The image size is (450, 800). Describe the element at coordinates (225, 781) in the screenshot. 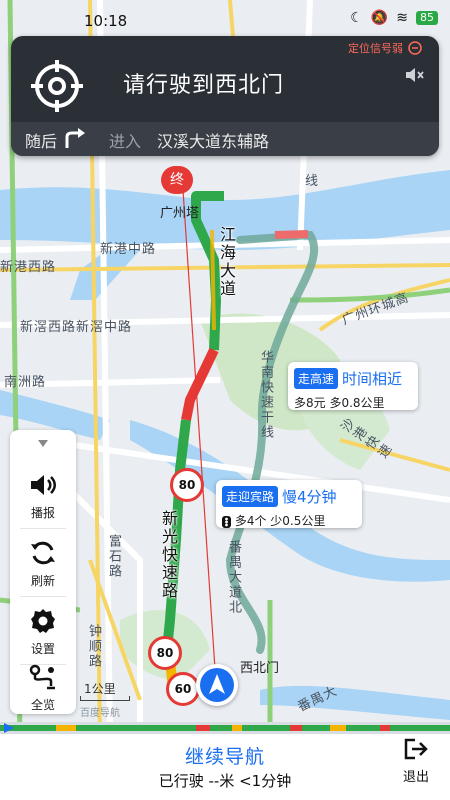

I see `trip-stats: 已行驶 --米 <1分钟` at that location.